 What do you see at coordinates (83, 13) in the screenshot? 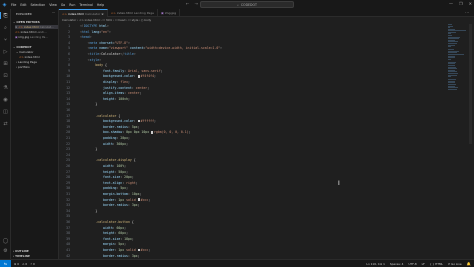
I see `tab-index-html-0: <> index.html Calculator ×` at bounding box center [83, 13].